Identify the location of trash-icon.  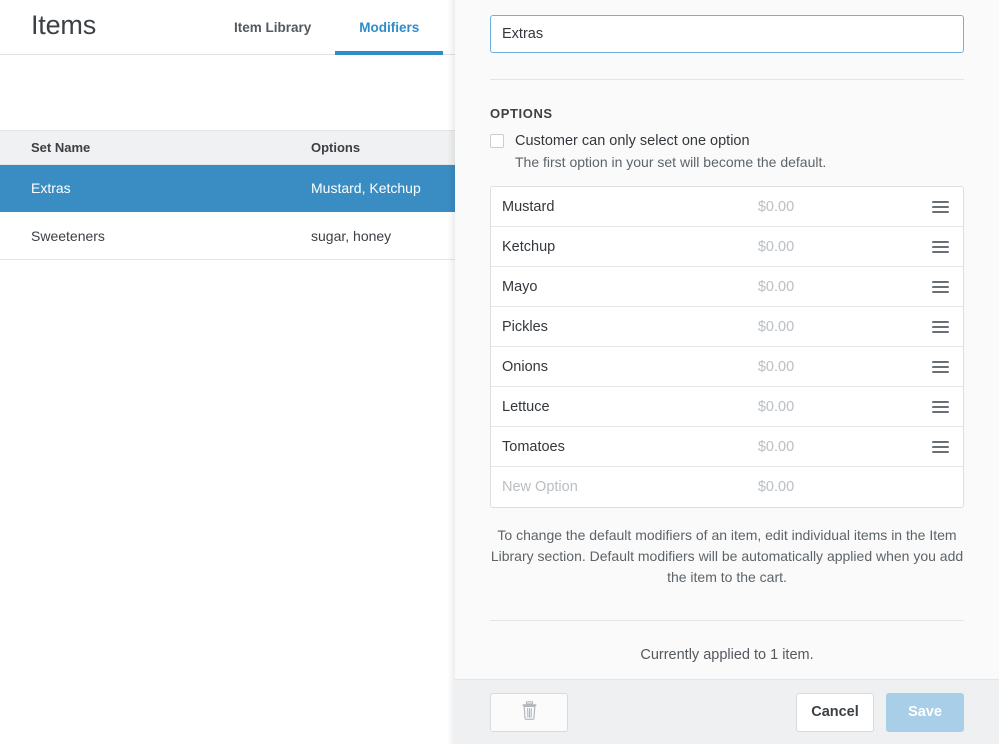
(529, 712).